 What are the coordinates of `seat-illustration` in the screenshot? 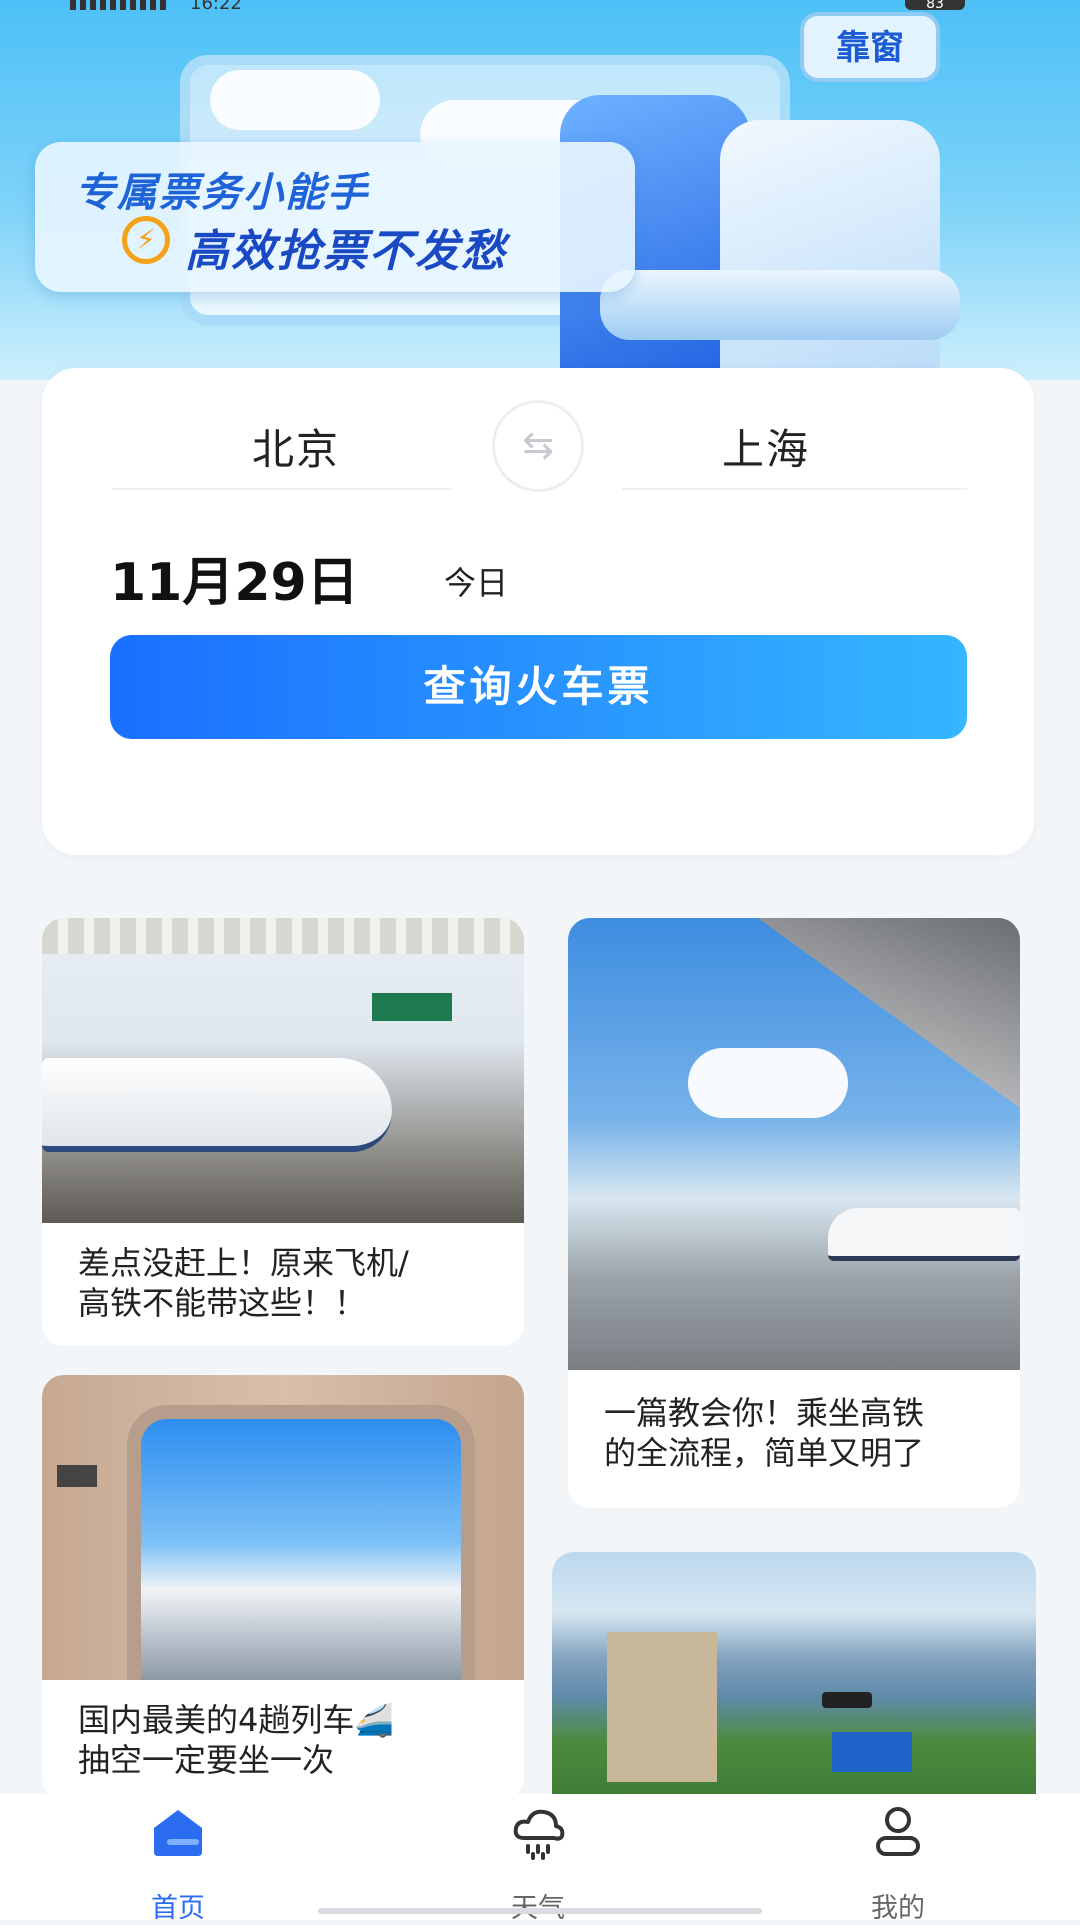 It's located at (830, 250).